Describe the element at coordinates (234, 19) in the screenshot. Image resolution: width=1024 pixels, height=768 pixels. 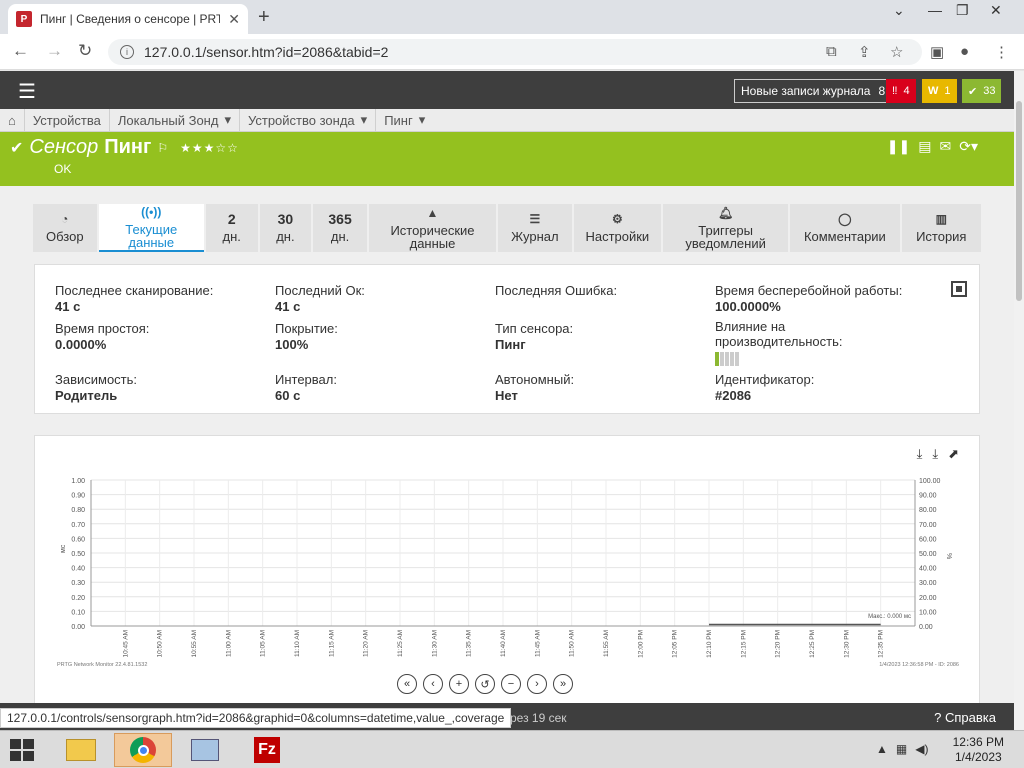
I see `close-icon: ✕` at that location.